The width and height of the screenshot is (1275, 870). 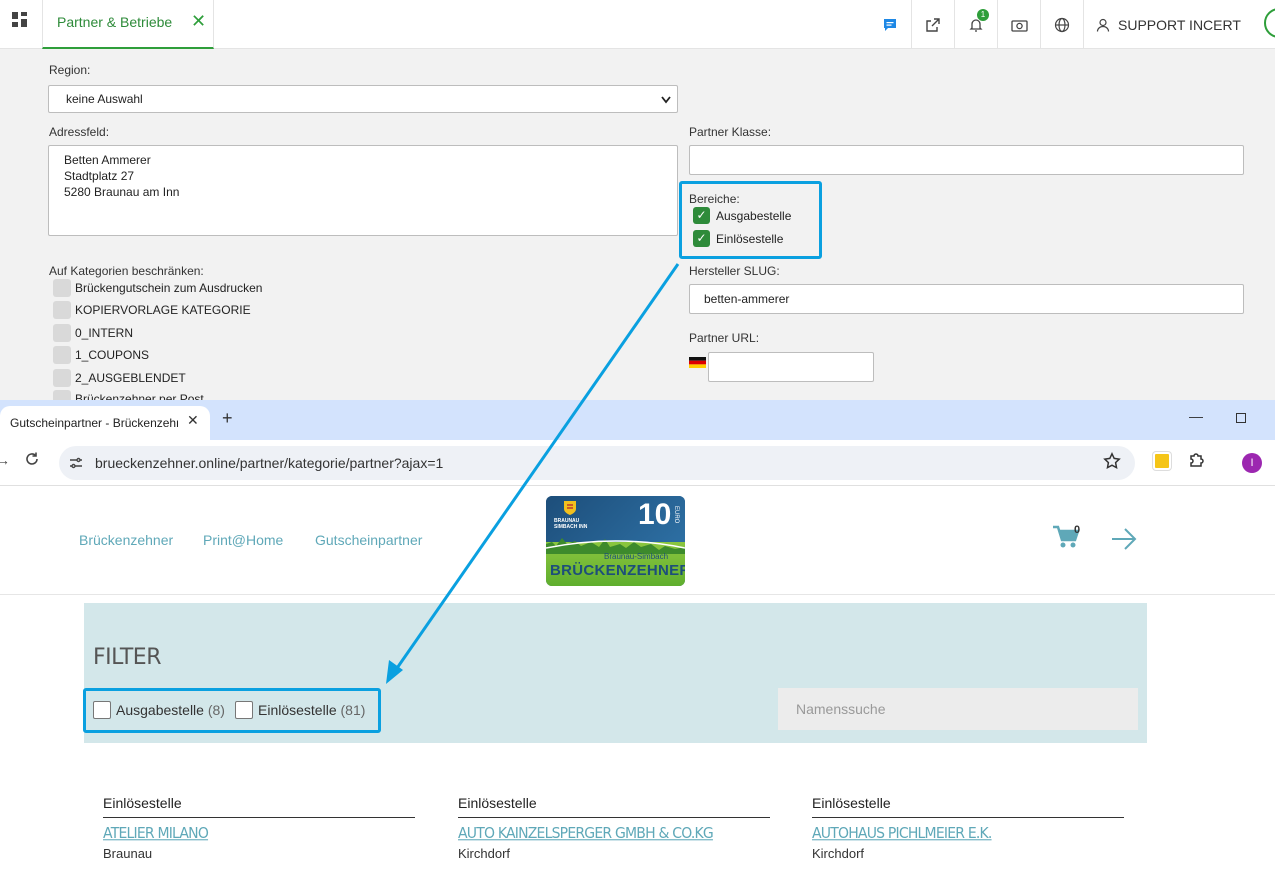 What do you see at coordinates (983, 15) in the screenshot?
I see `notification-badge: 1` at bounding box center [983, 15].